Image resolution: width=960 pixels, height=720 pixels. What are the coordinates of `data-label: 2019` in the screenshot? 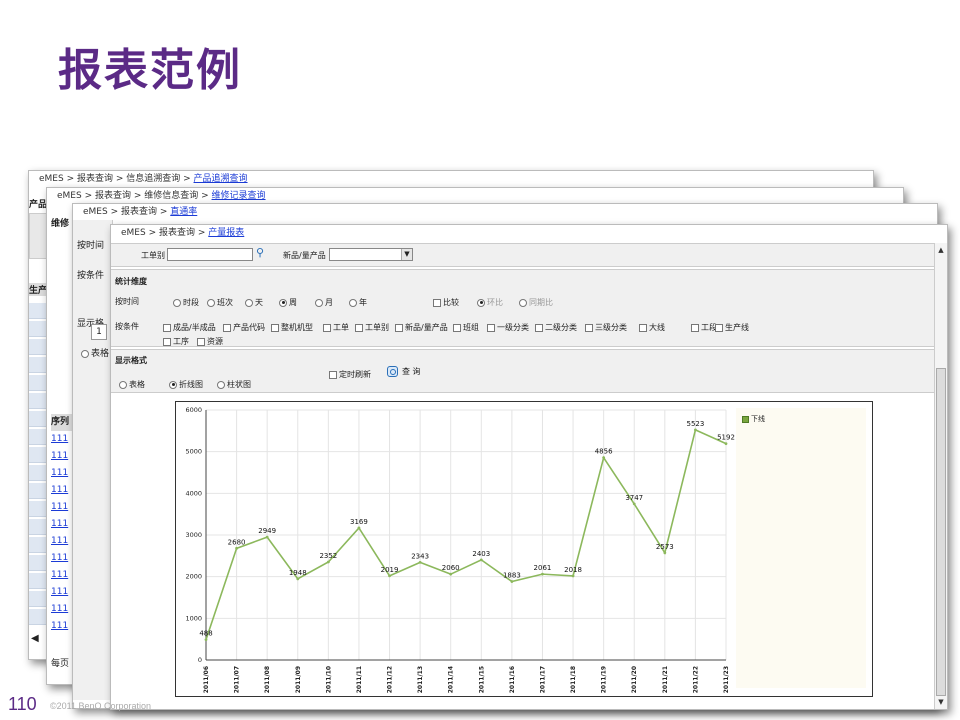 It's located at (390, 570).